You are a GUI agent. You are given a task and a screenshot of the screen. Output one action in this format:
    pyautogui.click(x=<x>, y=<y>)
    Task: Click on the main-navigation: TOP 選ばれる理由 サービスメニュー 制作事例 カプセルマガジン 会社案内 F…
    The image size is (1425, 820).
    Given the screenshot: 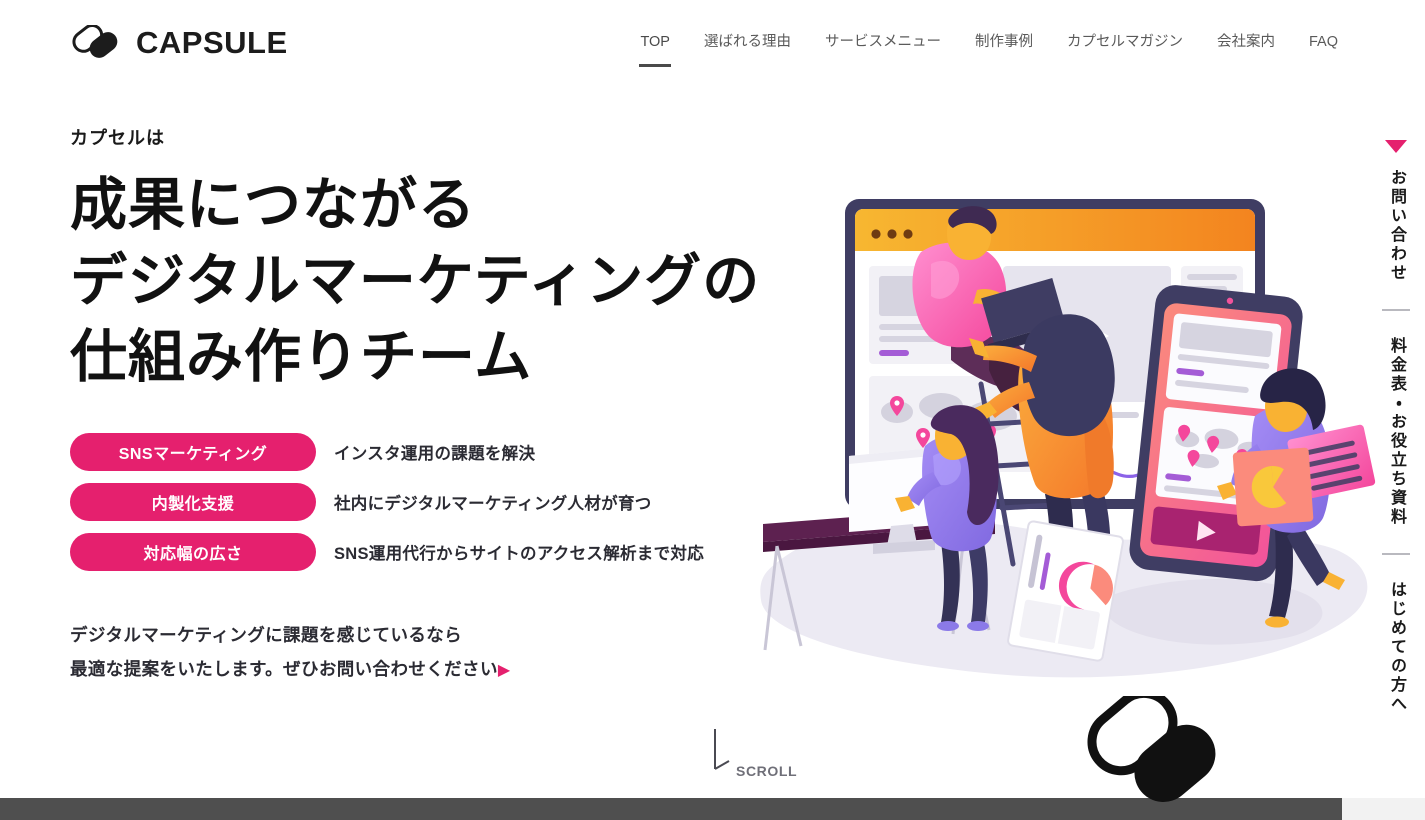 What is the action you would take?
    pyautogui.click(x=989, y=42)
    